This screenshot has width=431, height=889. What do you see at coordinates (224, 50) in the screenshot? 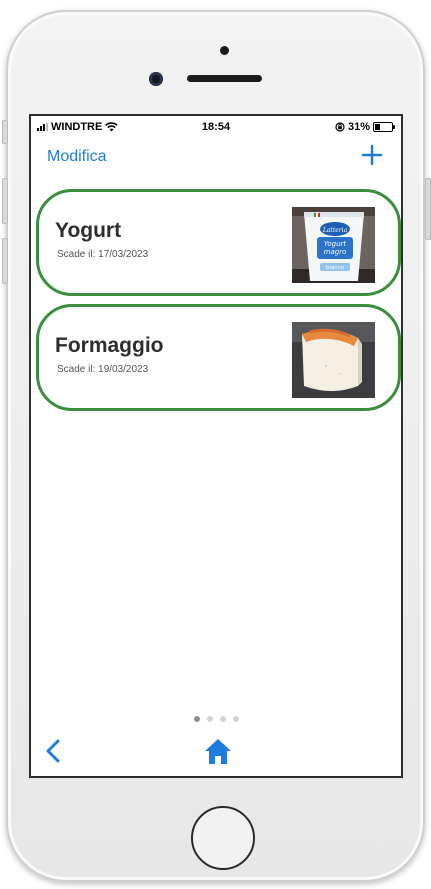
I see `top-sensor` at bounding box center [224, 50].